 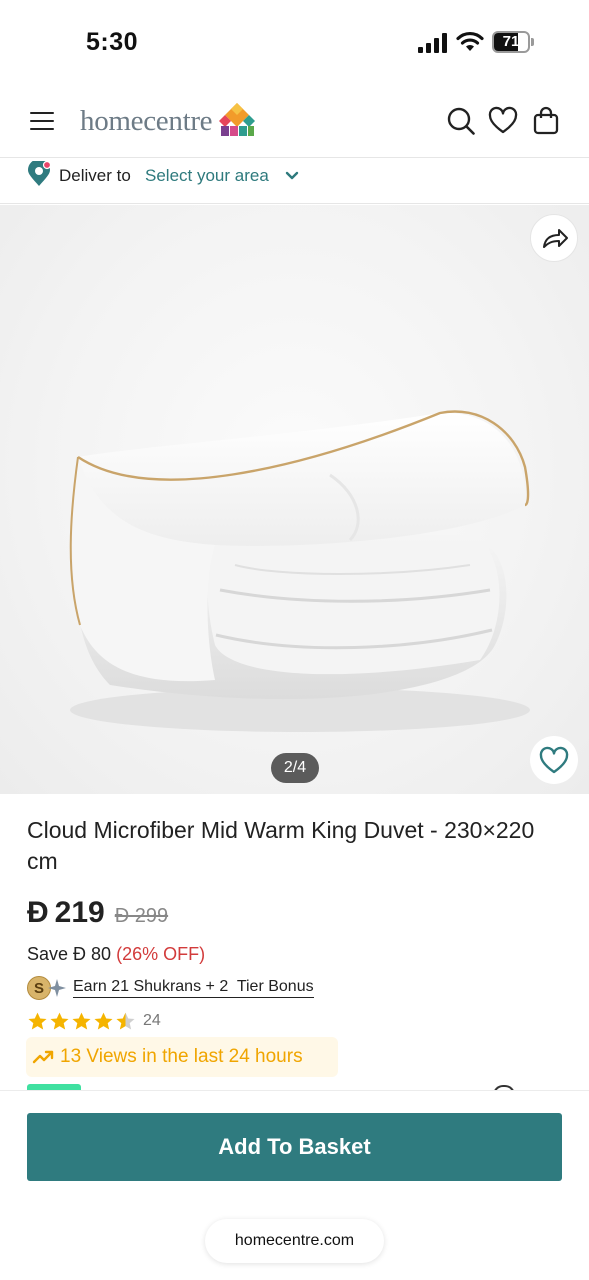 What do you see at coordinates (141, 916) in the screenshot?
I see `original-price: Đ 299` at bounding box center [141, 916].